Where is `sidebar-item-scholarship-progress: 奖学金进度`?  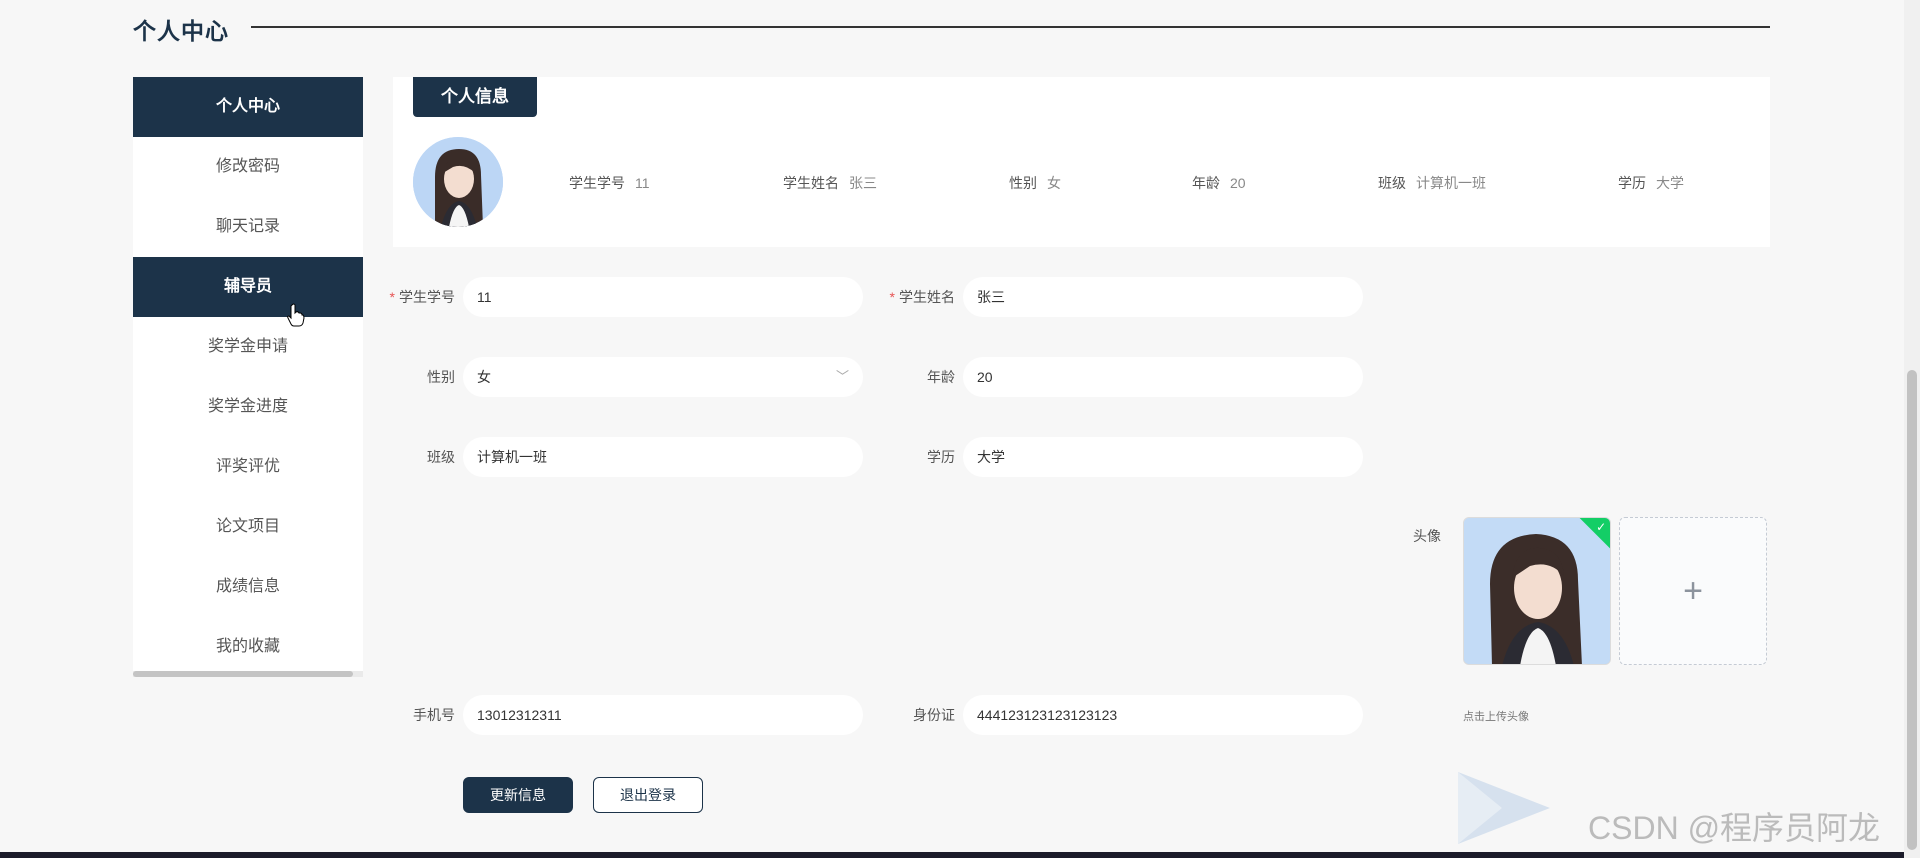
sidebar-item-scholarship-progress: 奖学金进度 is located at coordinates (248, 407).